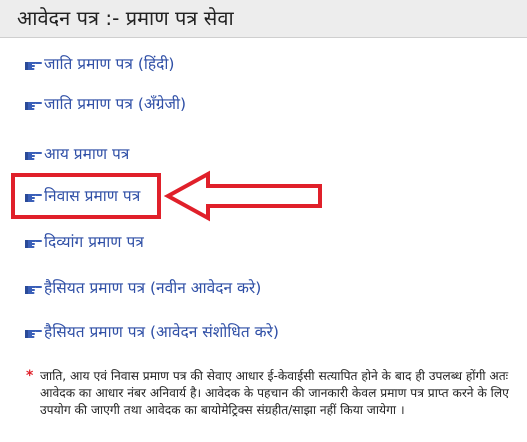 This screenshot has width=527, height=442. I want to click on service-link-solvency-new: हैसियत प्रमाण पत्र (नवीन आवेदन करे), so click(143, 288).